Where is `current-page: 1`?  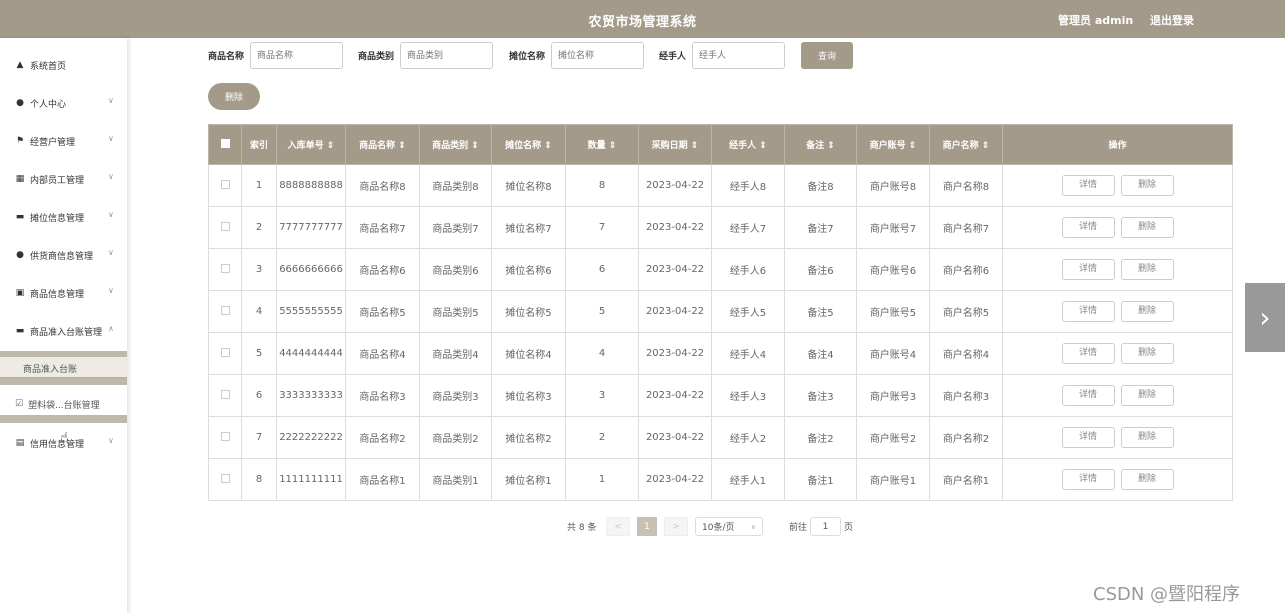 current-page: 1 is located at coordinates (647, 526).